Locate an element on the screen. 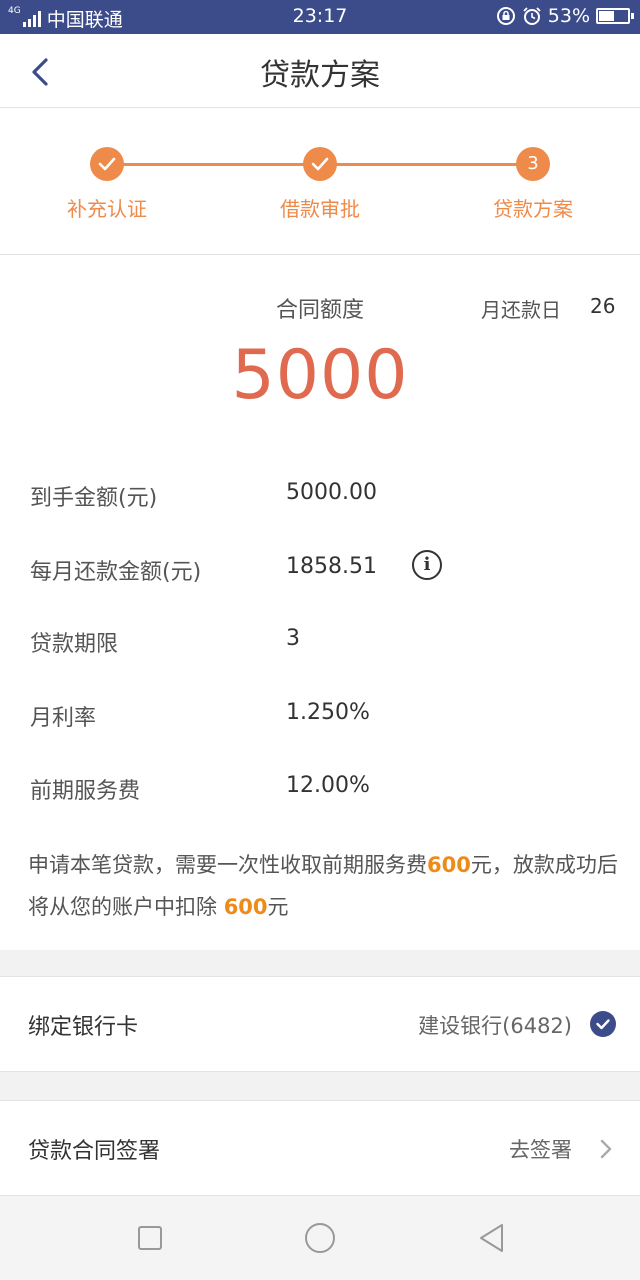 The height and width of the screenshot is (1280, 640). detail-row-rate: 月利率 1.250% is located at coordinates (320, 714).